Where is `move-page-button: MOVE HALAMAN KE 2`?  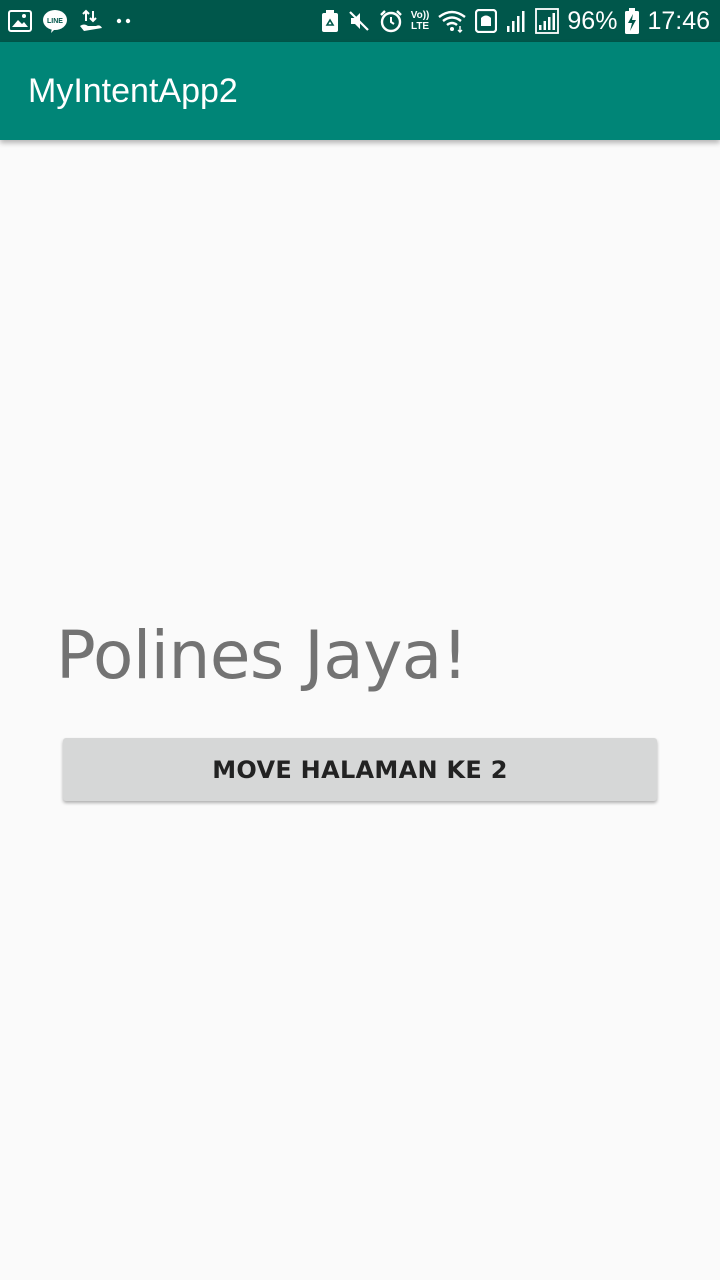
move-page-button: MOVE HALAMAN KE 2 is located at coordinates (360, 769).